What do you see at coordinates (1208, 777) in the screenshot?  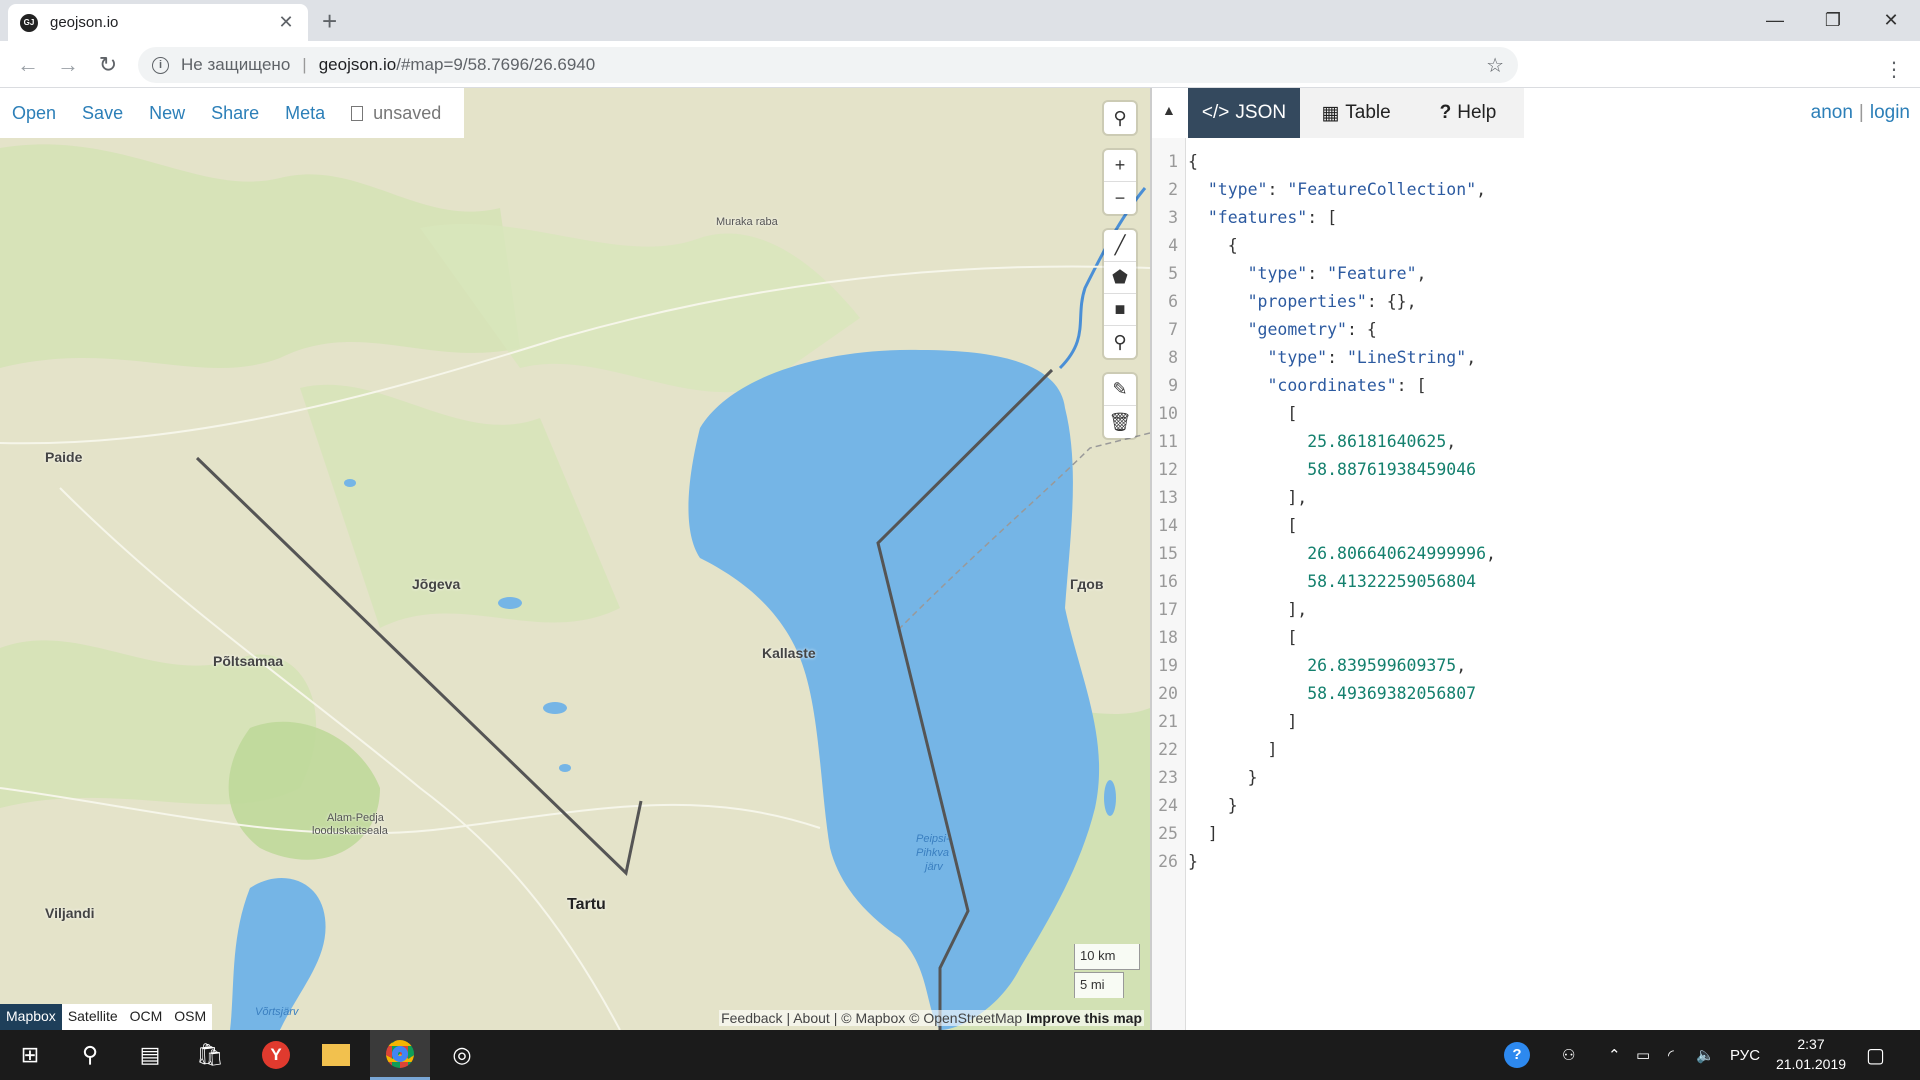 I see `code-line: 23 }` at bounding box center [1208, 777].